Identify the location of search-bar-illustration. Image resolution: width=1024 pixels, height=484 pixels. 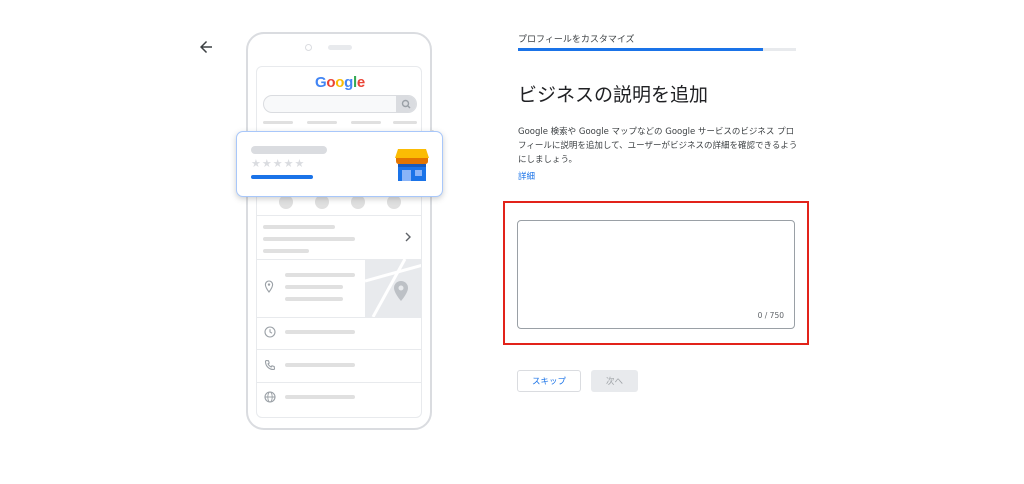
(340, 104).